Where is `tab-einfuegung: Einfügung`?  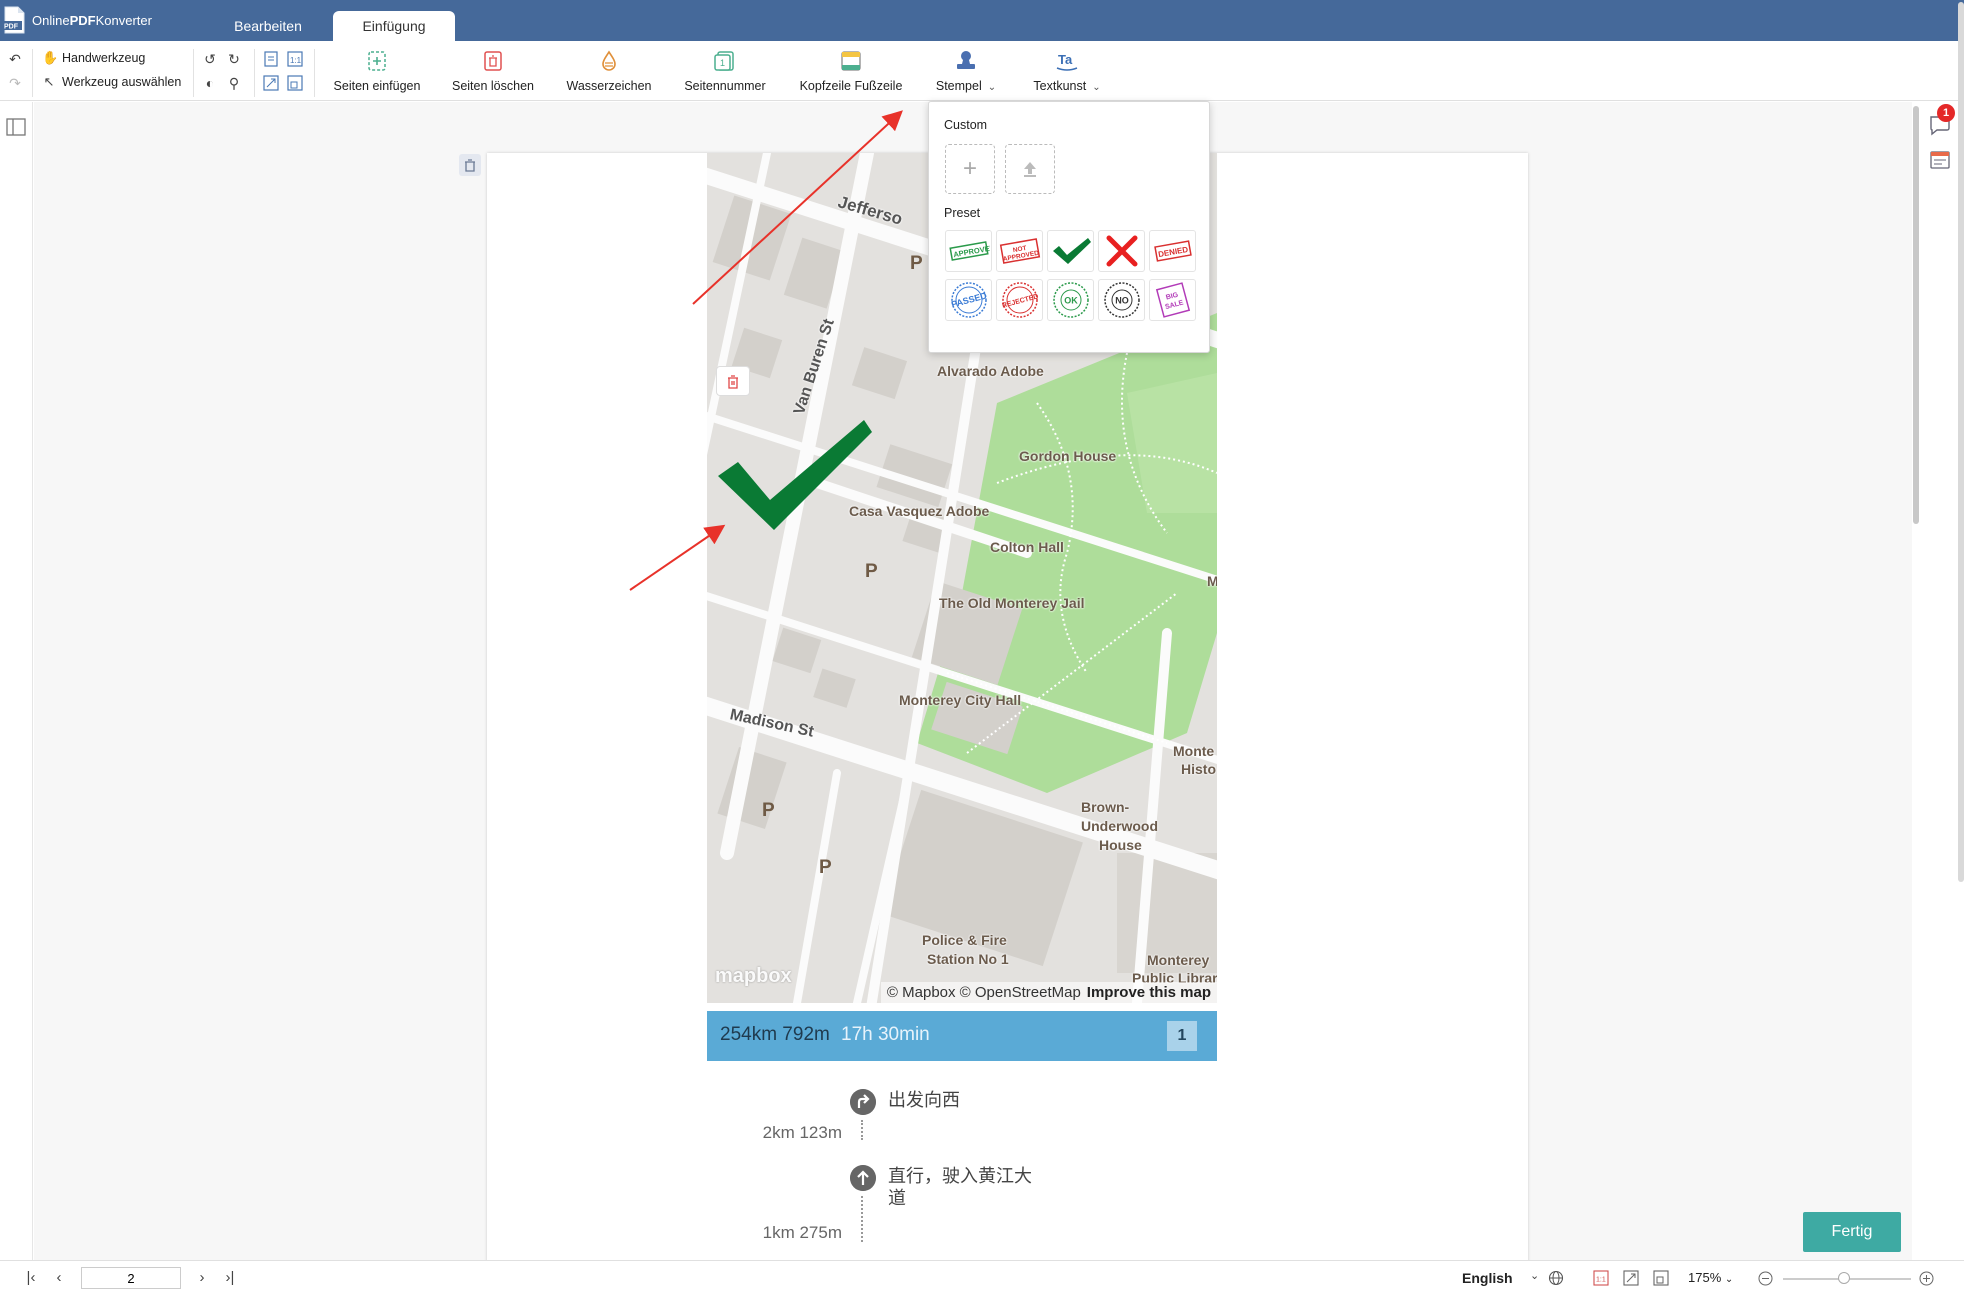
tab-einfuegung: Einfügung is located at coordinates (394, 26).